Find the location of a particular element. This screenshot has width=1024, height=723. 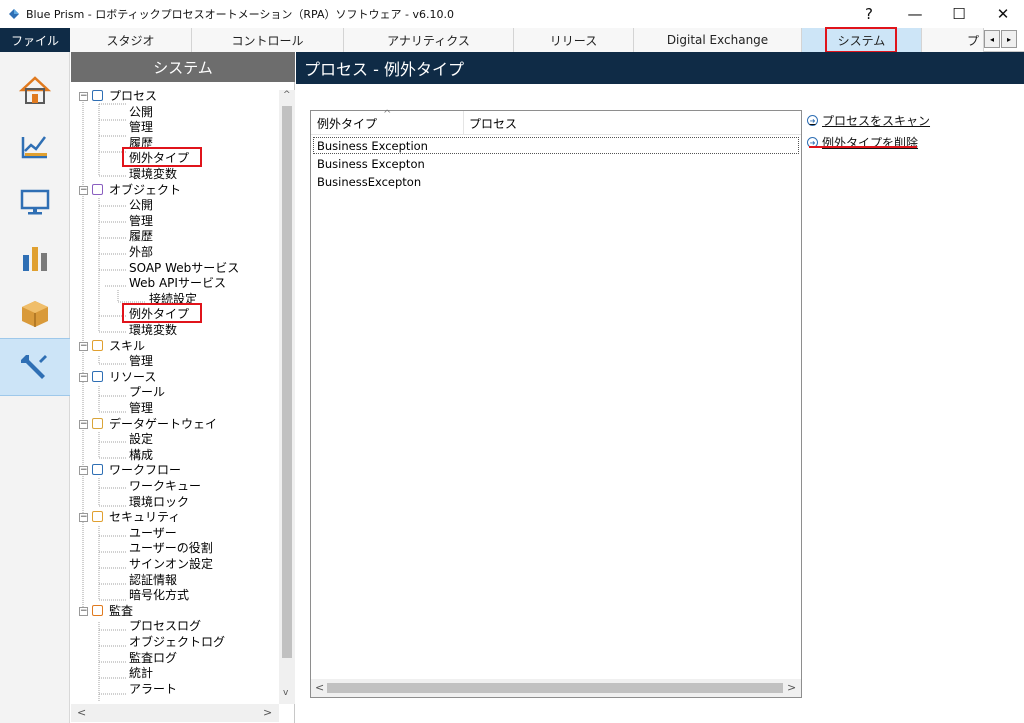

tree-node: ユーザー is located at coordinates (153, 533).